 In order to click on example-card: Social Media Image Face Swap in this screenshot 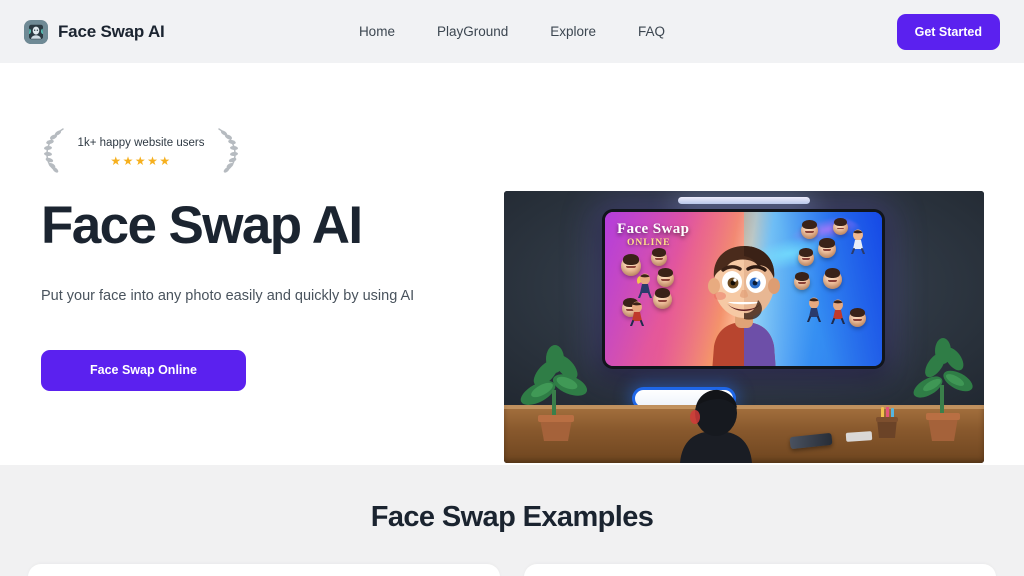, I will do `click(264, 570)`.